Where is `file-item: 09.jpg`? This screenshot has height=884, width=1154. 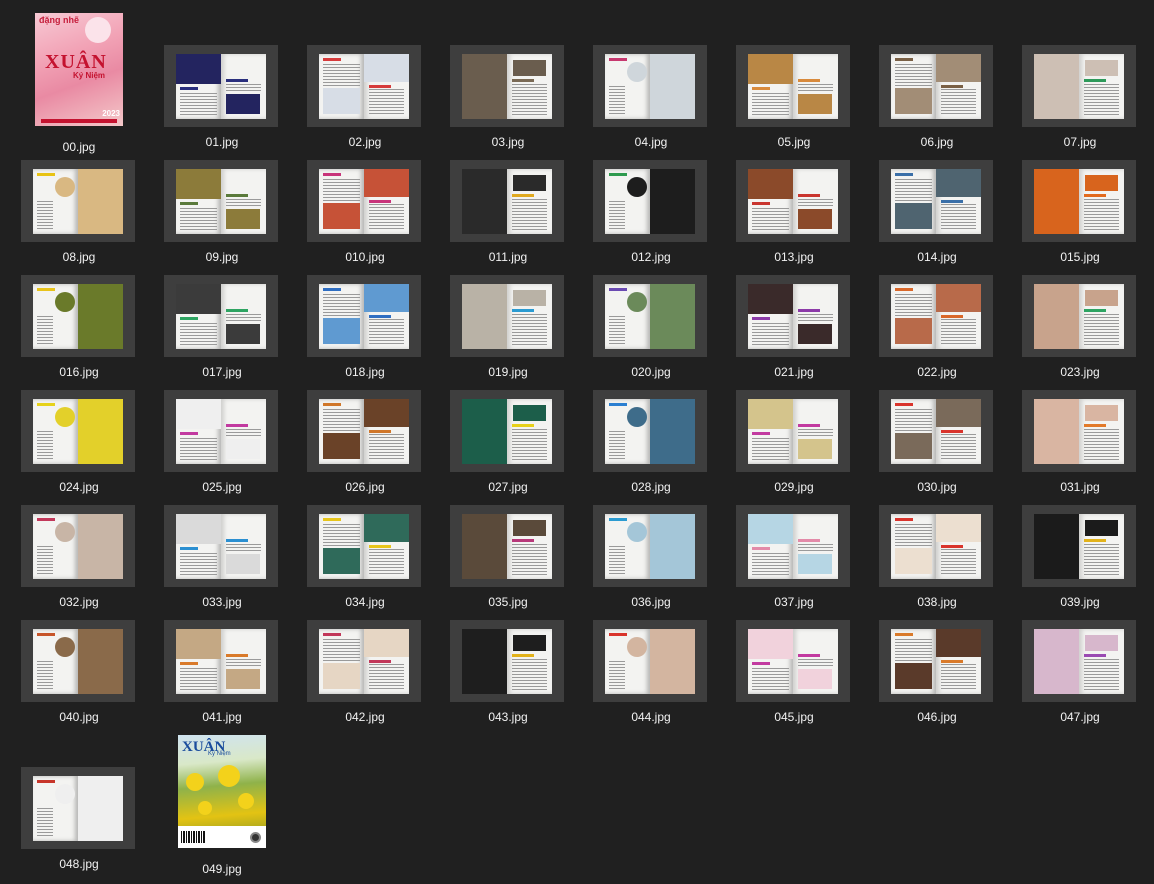
file-item: 09.jpg is located at coordinates (222, 196).